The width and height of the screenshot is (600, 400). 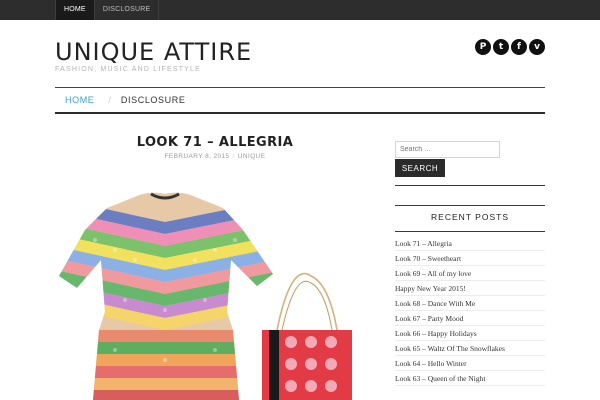 What do you see at coordinates (447, 149) in the screenshot?
I see `search-input` at bounding box center [447, 149].